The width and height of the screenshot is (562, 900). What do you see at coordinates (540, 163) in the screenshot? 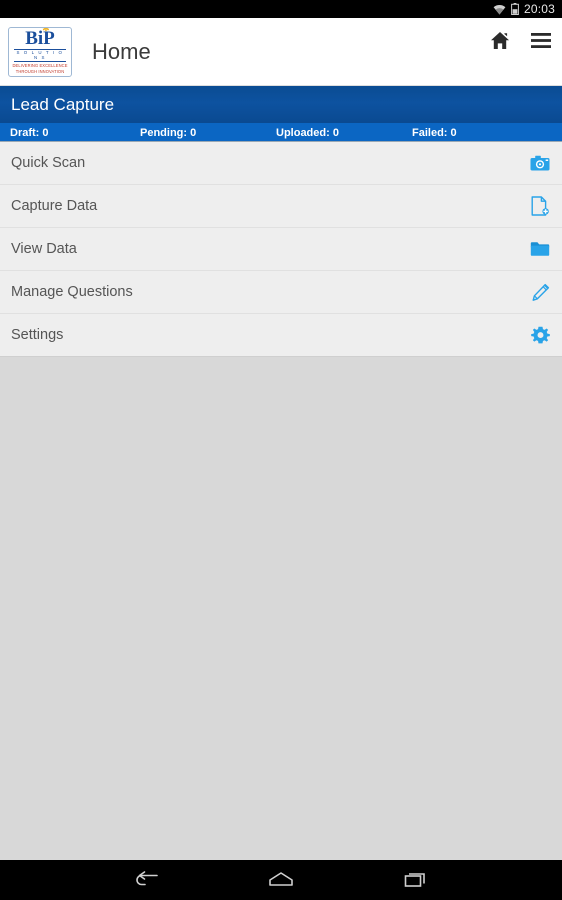
I see `camera-icon` at bounding box center [540, 163].